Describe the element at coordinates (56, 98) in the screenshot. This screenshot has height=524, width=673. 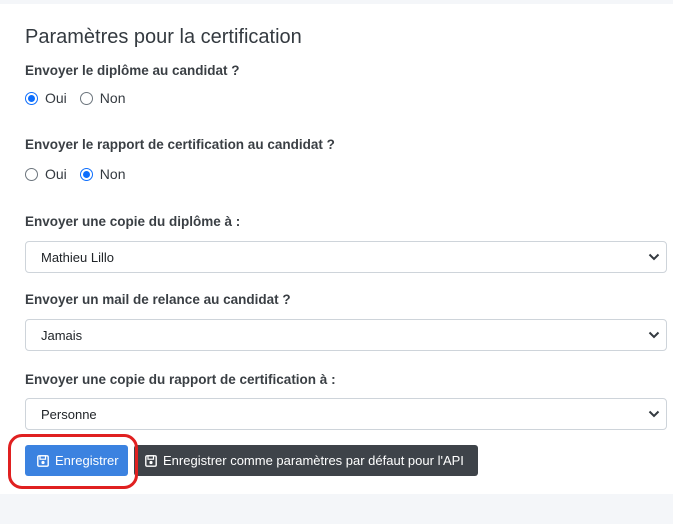
I see `diploma-label-oui: Oui` at that location.